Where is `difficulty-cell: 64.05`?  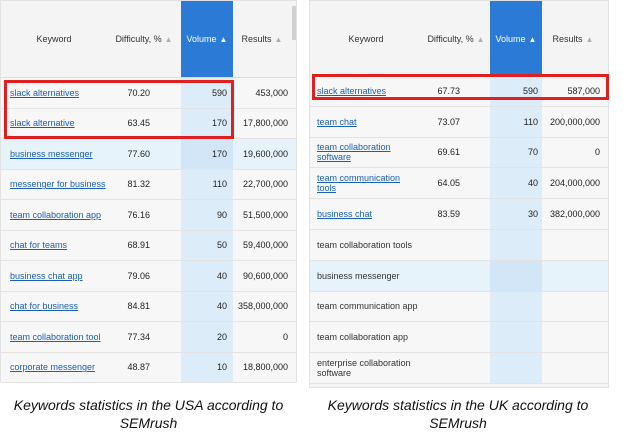 difficulty-cell: 64.05 is located at coordinates (448, 183).